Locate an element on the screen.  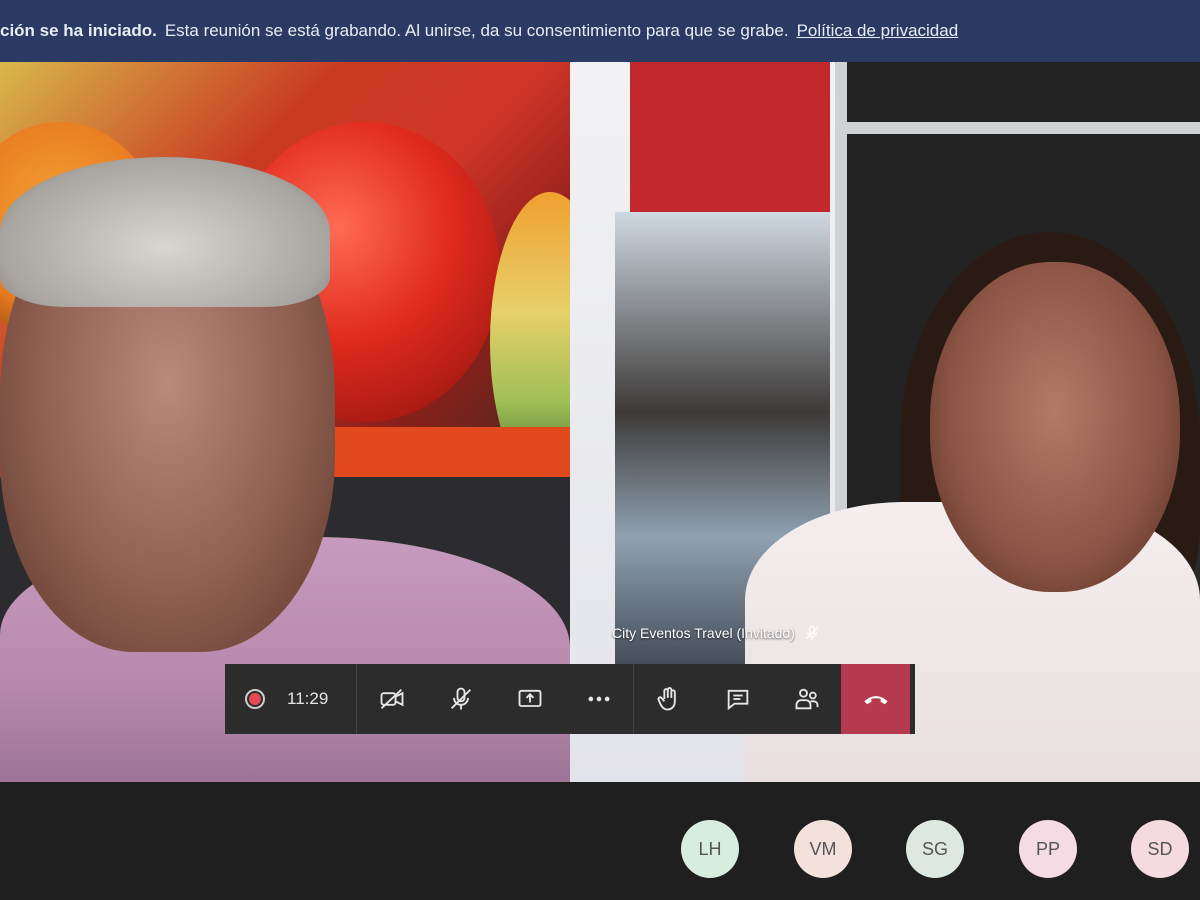
phone-hangup-icon is located at coordinates (875, 700).